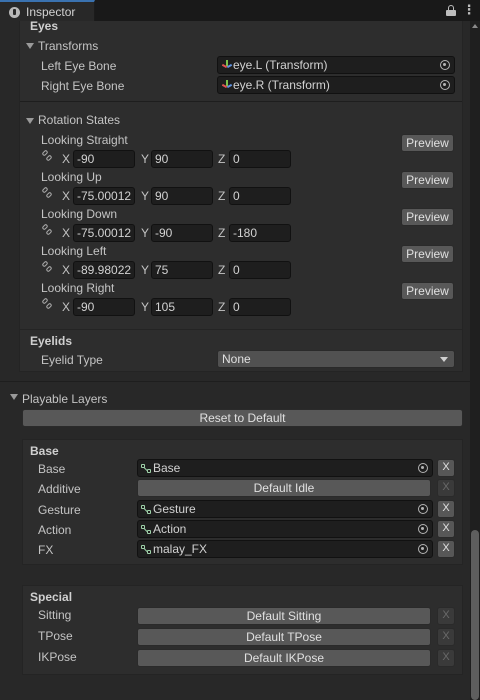 The image size is (480, 700). What do you see at coordinates (336, 359) in the screenshot?
I see `eyelid-type-dropdown: None` at bounding box center [336, 359].